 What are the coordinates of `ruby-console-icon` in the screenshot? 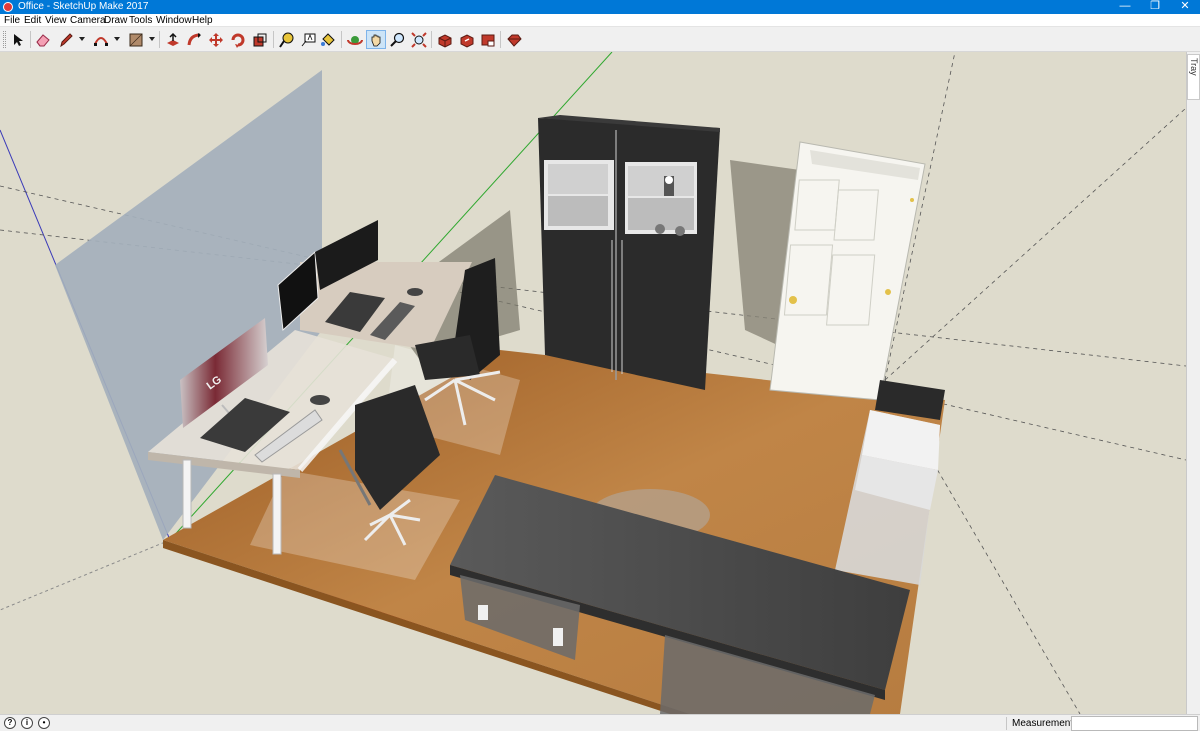 It's located at (514, 39).